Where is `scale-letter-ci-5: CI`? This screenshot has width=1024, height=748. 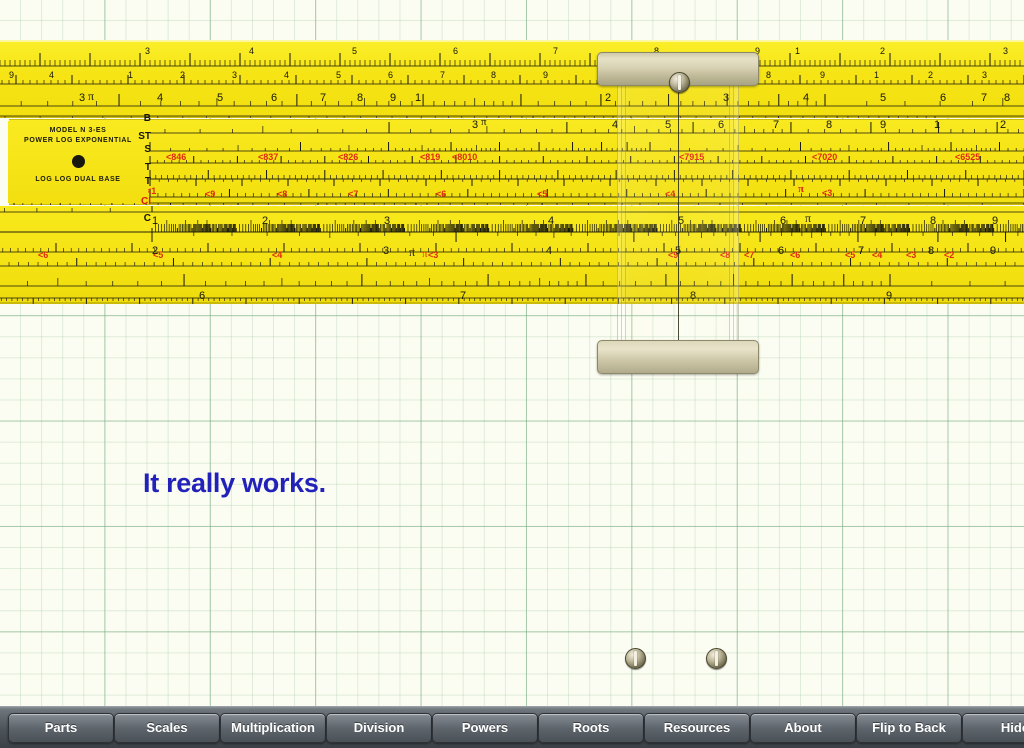 scale-letter-ci-5: CI is located at coordinates (146, 201).